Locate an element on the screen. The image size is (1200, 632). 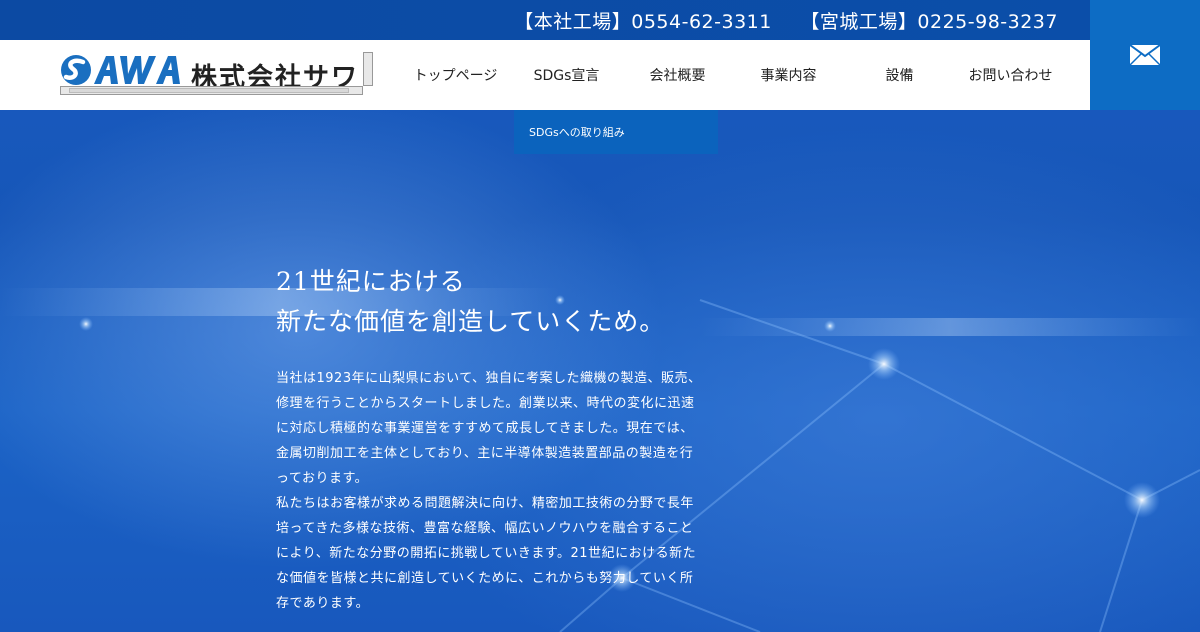
site-header: 株式会社サワ トップページ SDGs宣言 会社概要 事業内容 設備 お問い合わせ is located at coordinates (545, 75).